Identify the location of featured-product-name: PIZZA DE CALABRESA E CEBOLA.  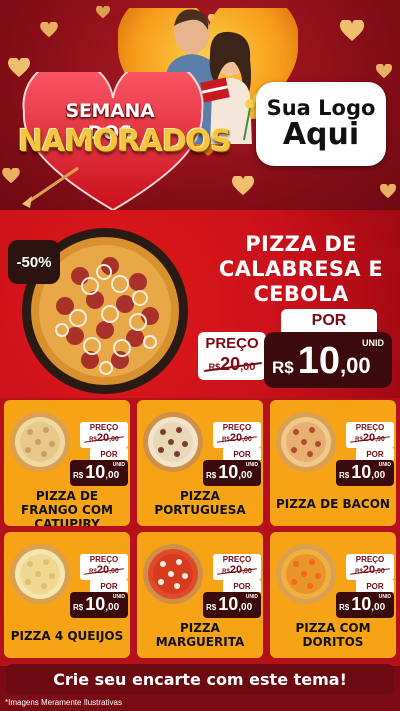
(301, 269).